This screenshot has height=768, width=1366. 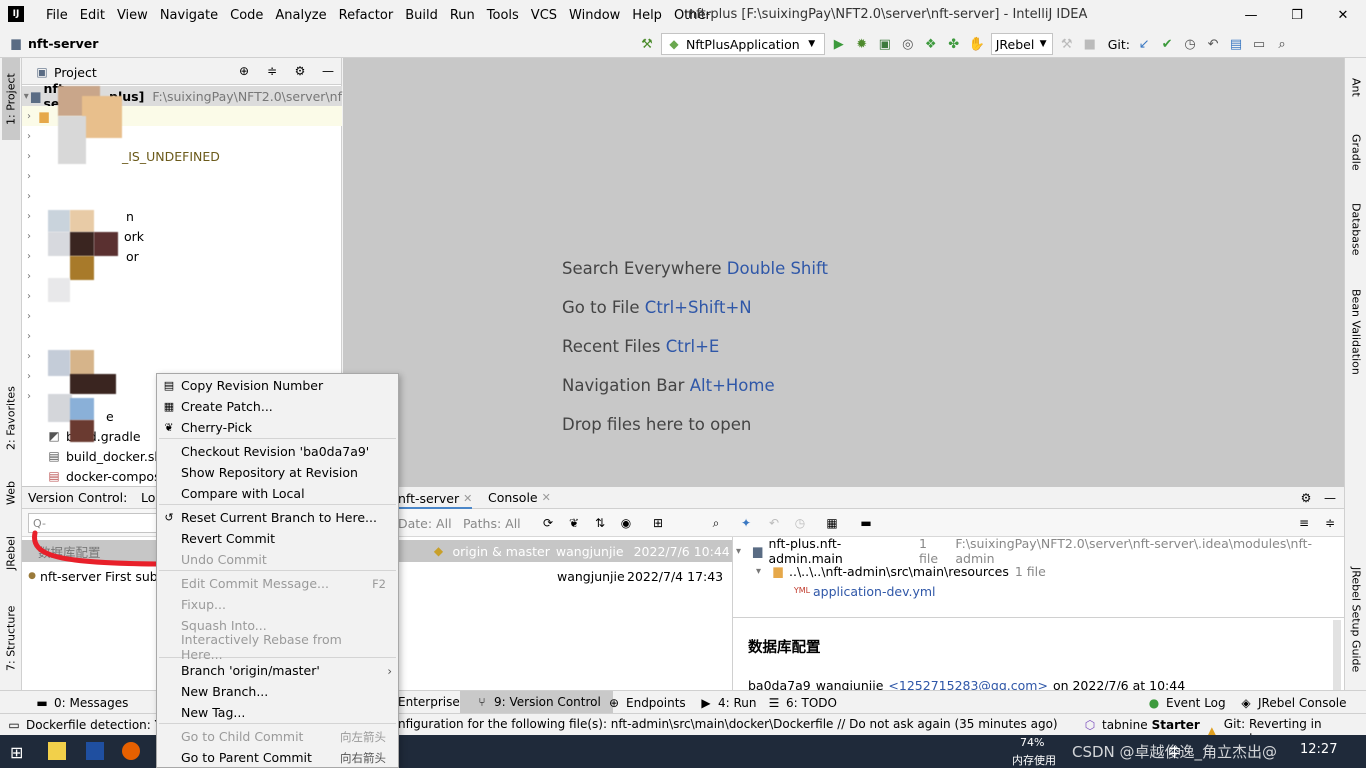 I want to click on firefox-icon, so click(x=131, y=751).